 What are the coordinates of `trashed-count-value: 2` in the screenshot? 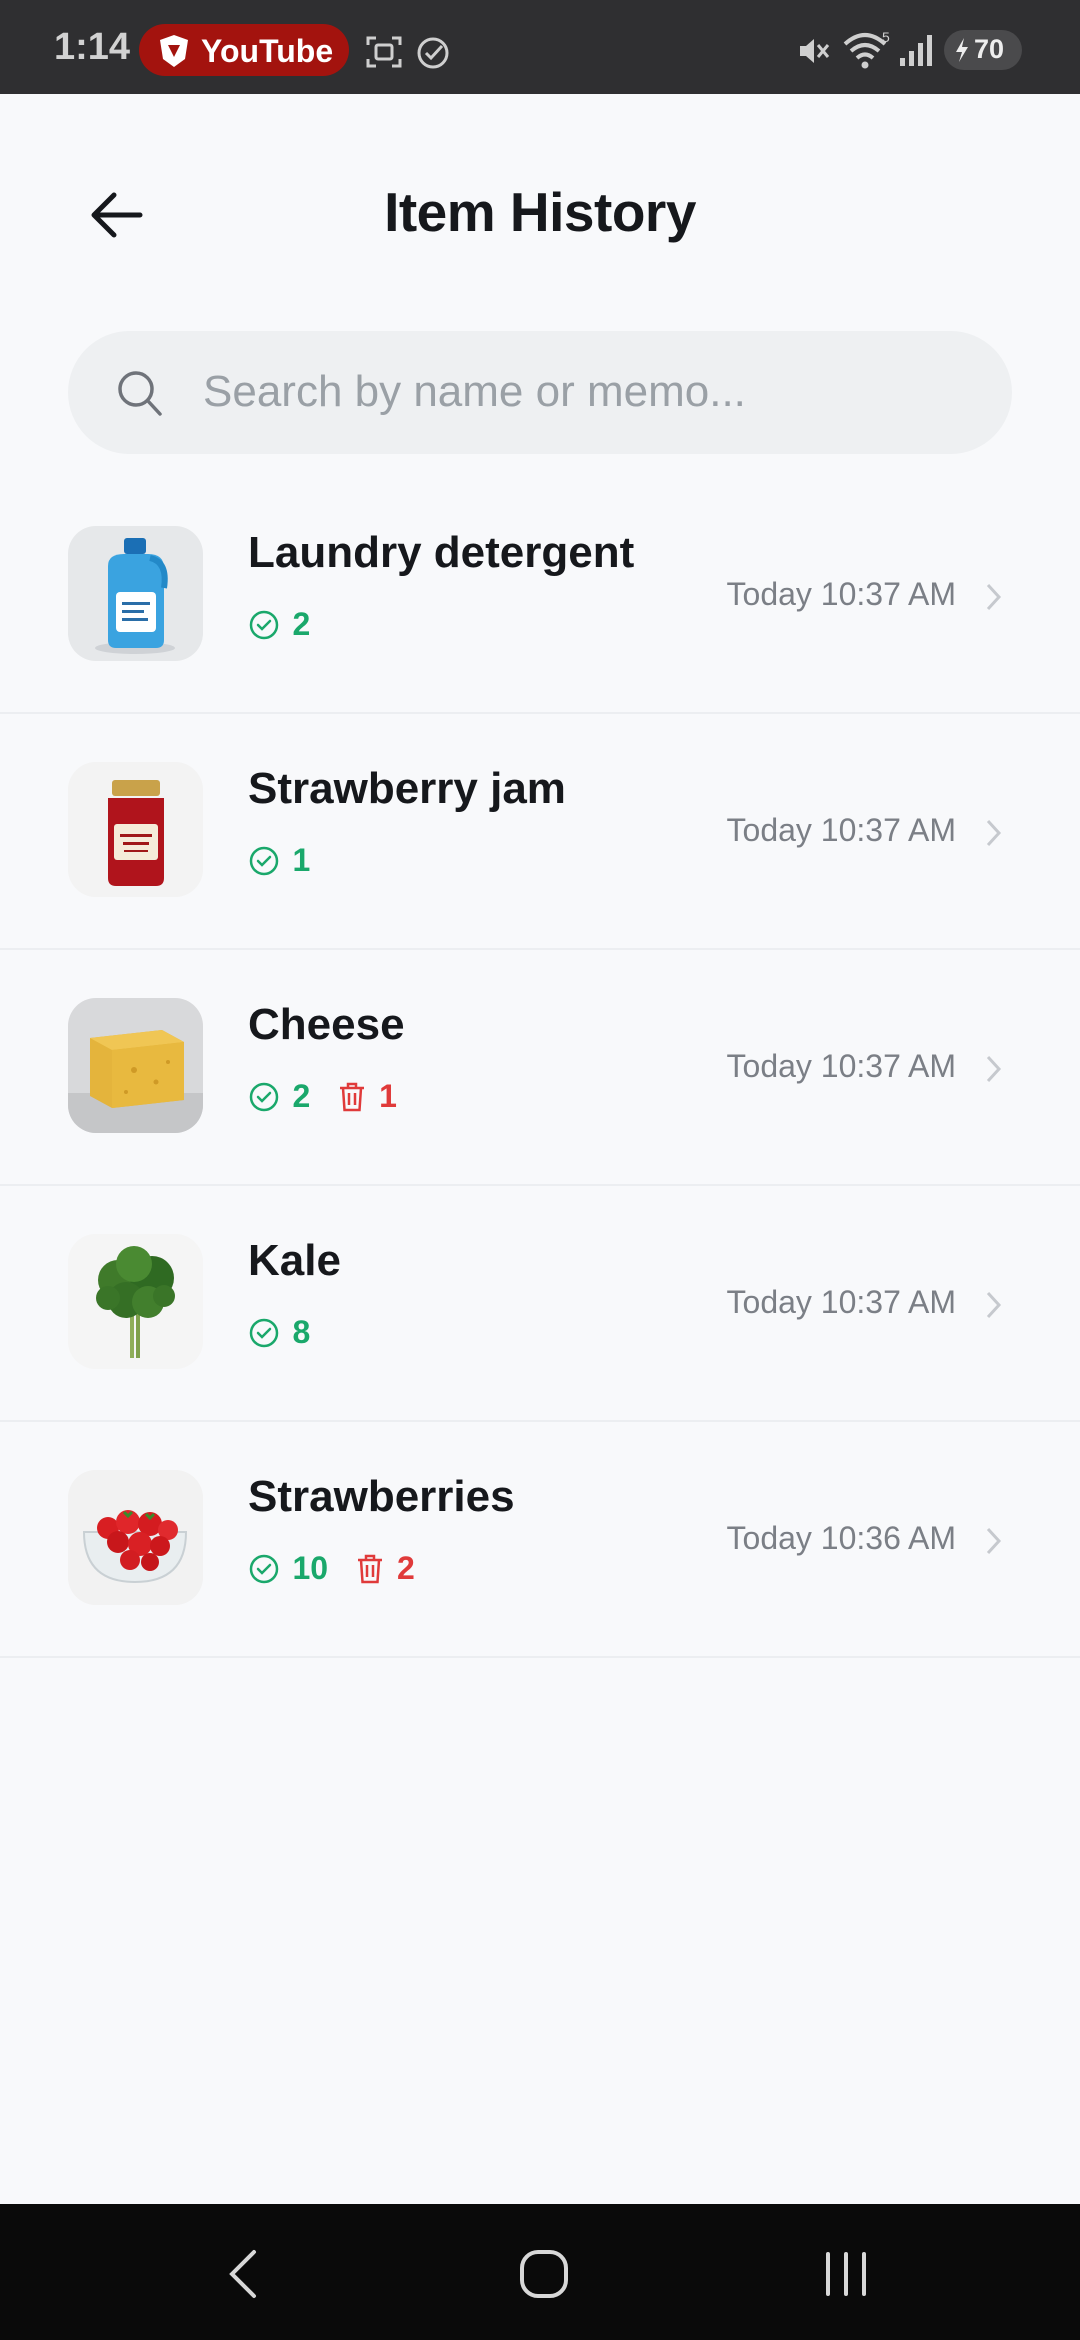 It's located at (405, 1568).